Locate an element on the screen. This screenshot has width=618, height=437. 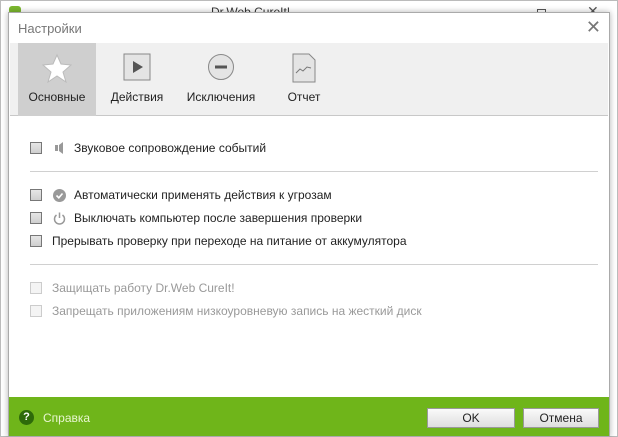
option-label: Защищать работу Dr.Web CureIt! is located at coordinates (143, 288).